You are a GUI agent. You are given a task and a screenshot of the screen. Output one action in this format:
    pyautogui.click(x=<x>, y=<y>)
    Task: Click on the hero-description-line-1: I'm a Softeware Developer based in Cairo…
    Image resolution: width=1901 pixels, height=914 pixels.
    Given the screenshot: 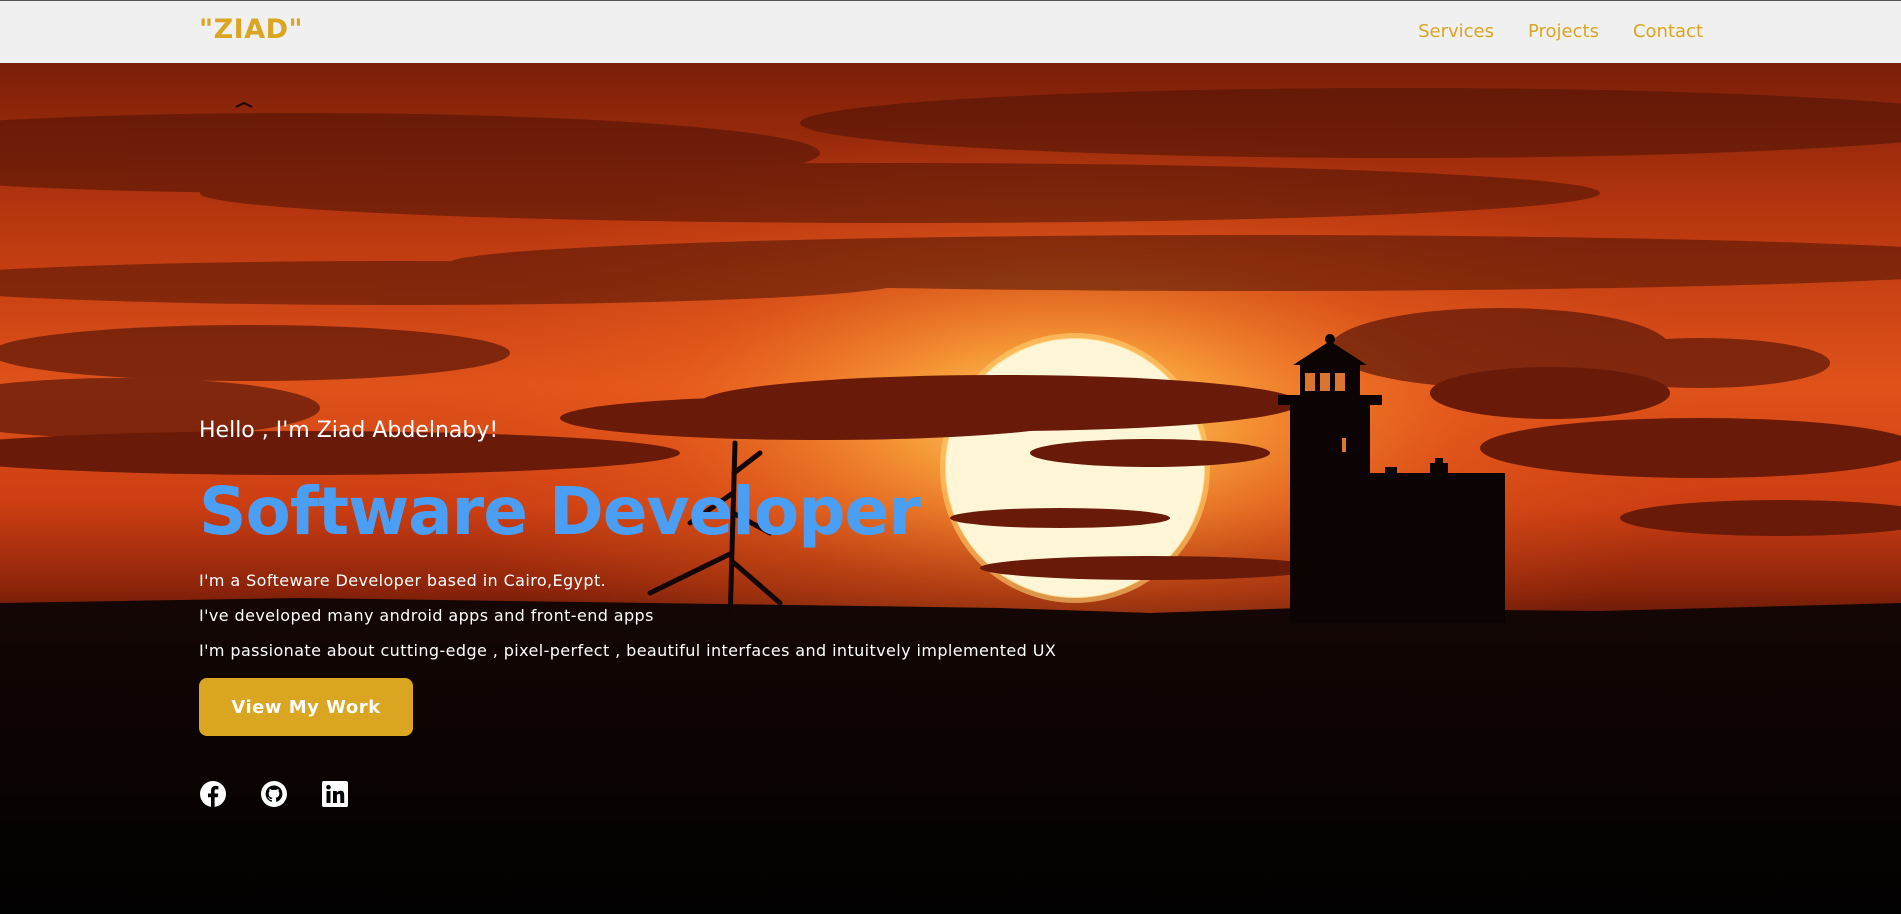 What is the action you would take?
    pyautogui.click(x=403, y=580)
    